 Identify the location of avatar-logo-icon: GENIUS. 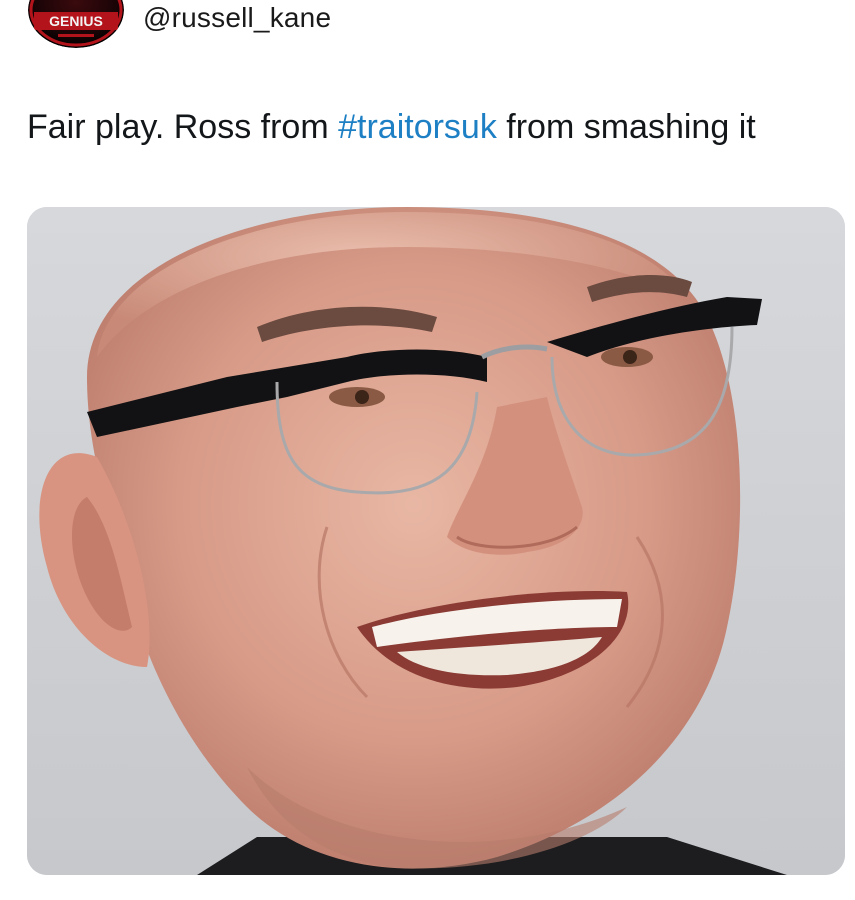
(76, 24).